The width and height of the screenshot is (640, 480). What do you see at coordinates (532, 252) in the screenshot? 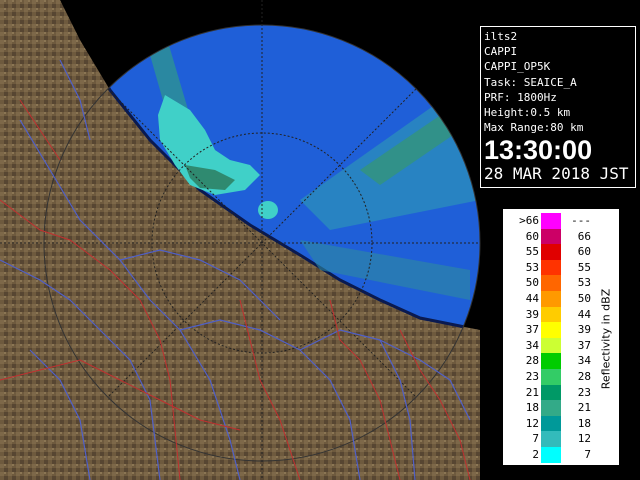
I see `legend-low-value: 55` at bounding box center [532, 252].